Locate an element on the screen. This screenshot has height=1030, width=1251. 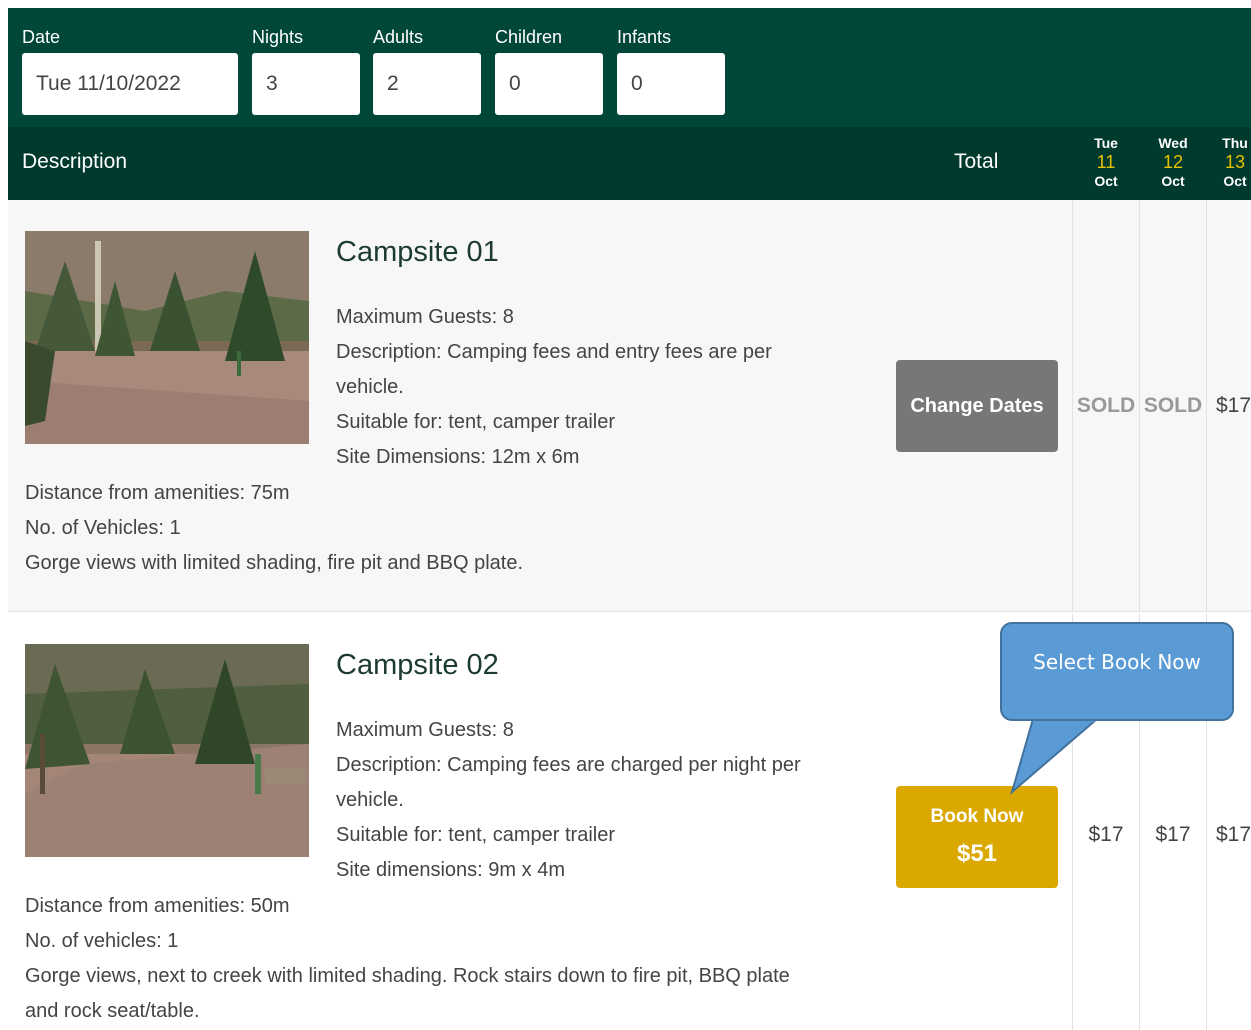
book-now-button: Book Now $51 is located at coordinates (977, 837).